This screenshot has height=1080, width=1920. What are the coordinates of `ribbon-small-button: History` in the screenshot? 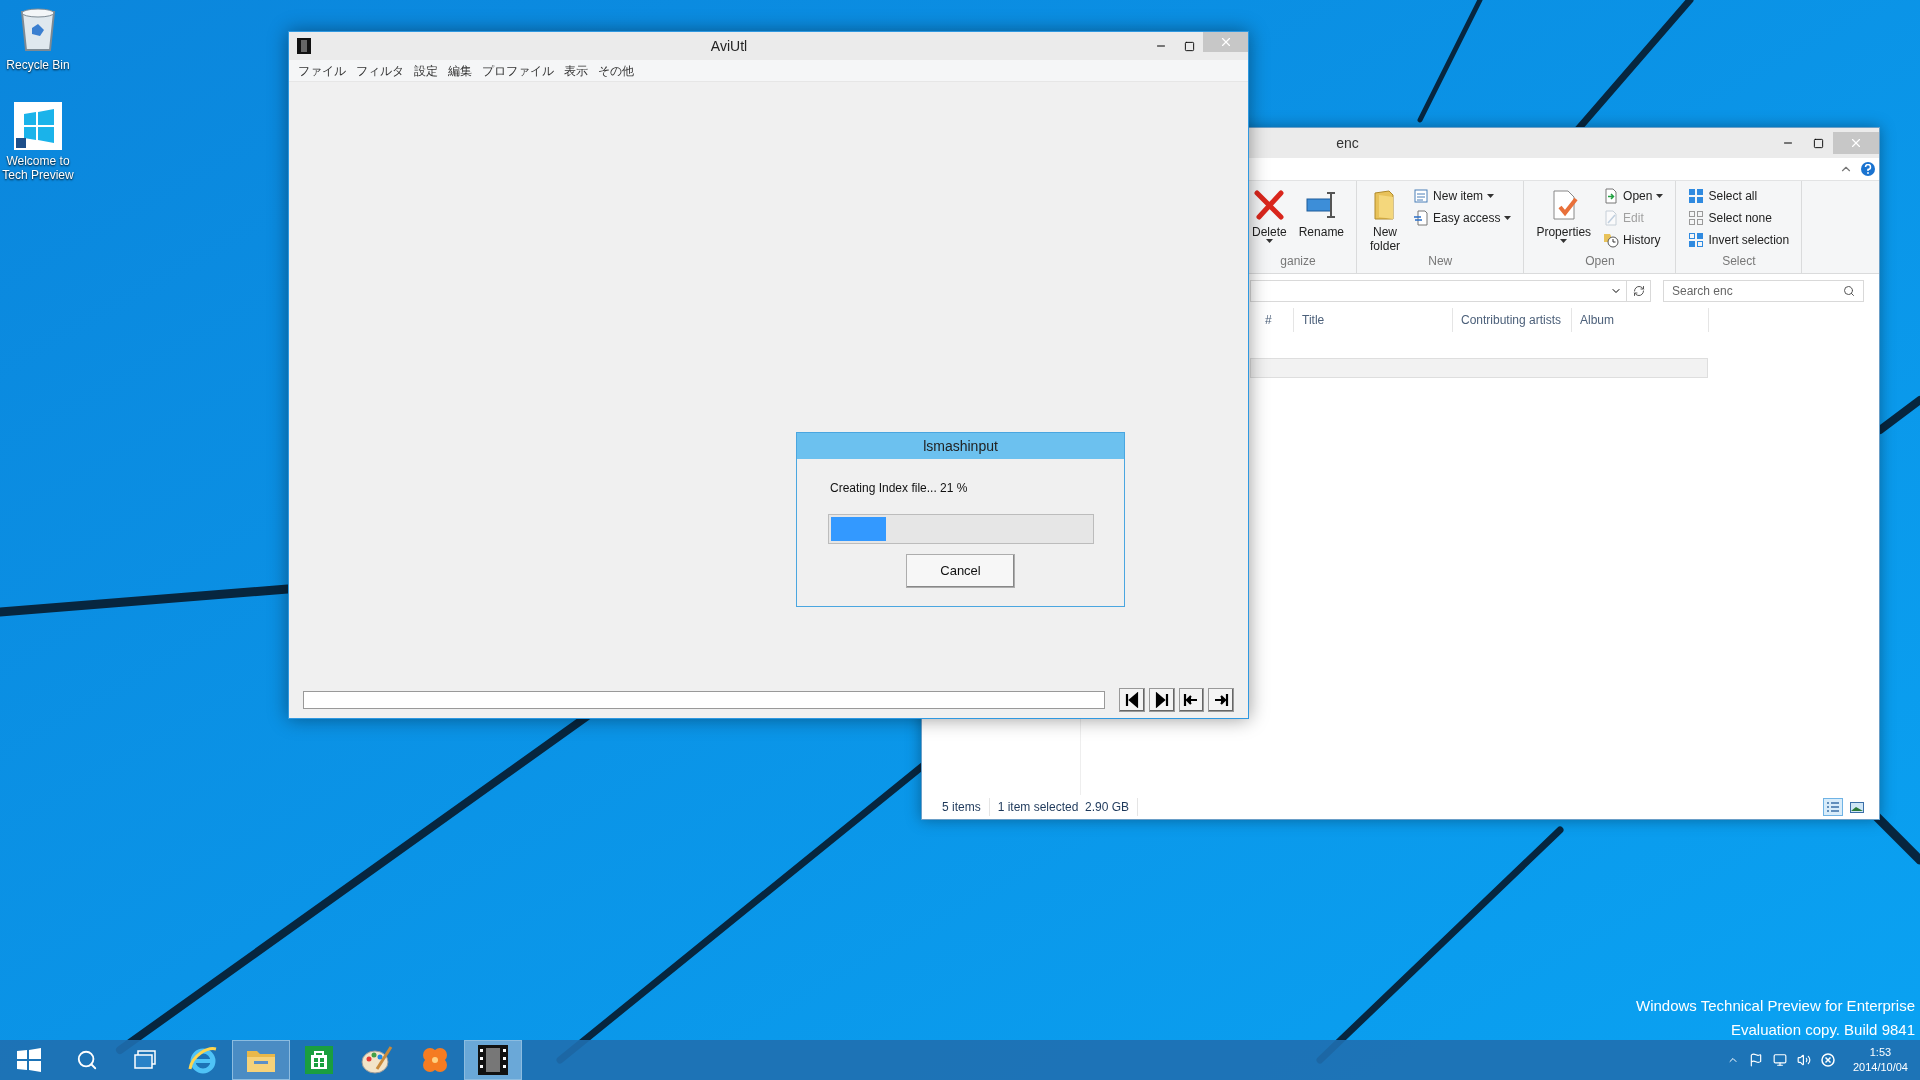 It's located at (1633, 240).